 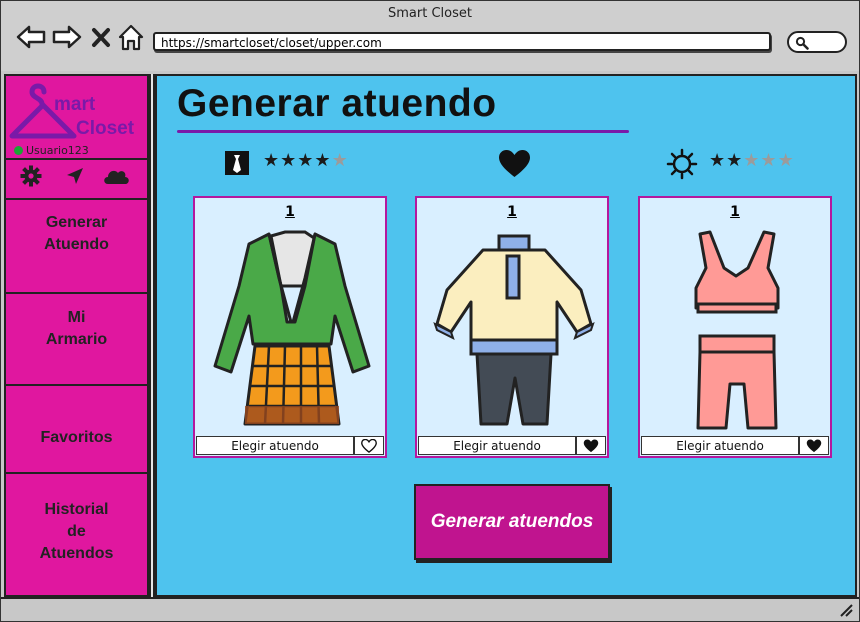 I want to click on status-bar, so click(x=430, y=609).